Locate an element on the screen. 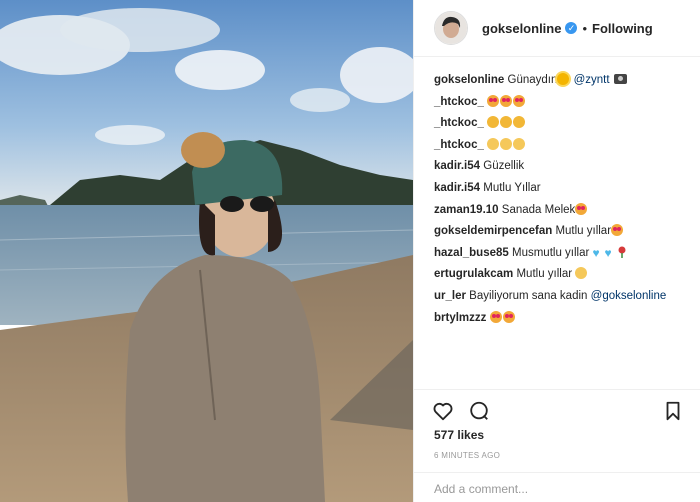 This screenshot has height=502, width=700. comment-row: hazal_buse85 Musmutlu yıllar ♥ ♥ is located at coordinates (564, 254).